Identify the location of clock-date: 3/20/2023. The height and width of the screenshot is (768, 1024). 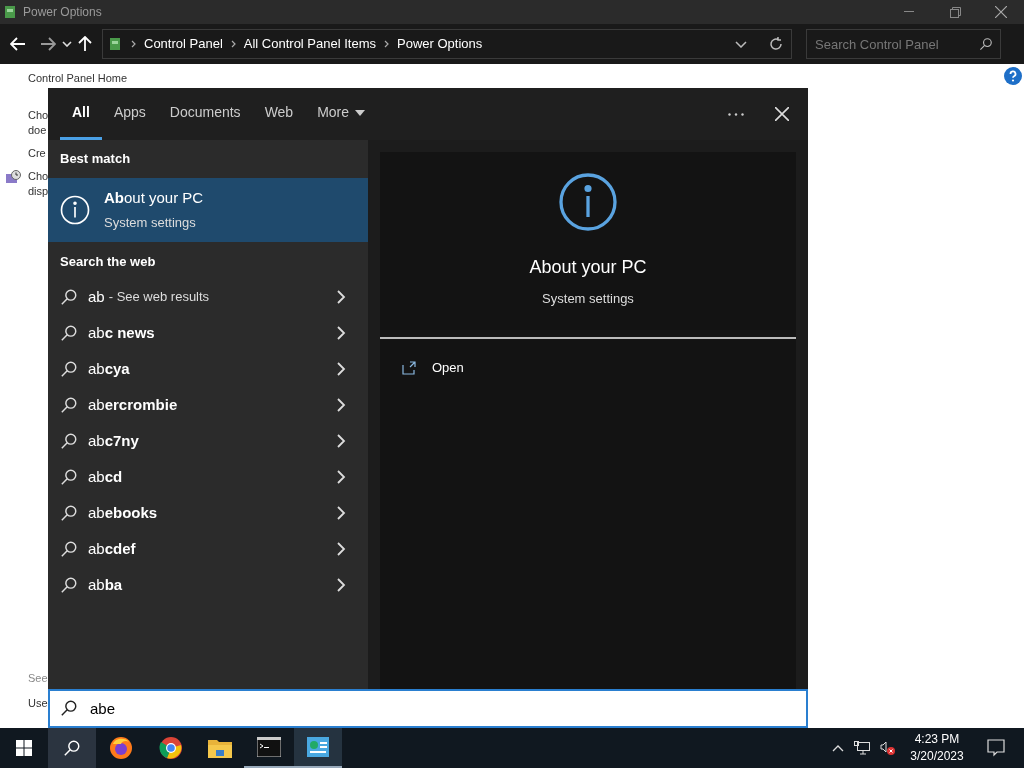
(937, 756).